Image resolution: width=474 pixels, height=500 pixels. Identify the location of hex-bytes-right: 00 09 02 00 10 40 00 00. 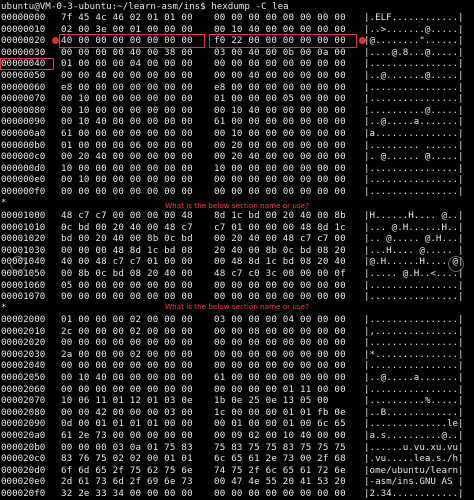
(280, 435).